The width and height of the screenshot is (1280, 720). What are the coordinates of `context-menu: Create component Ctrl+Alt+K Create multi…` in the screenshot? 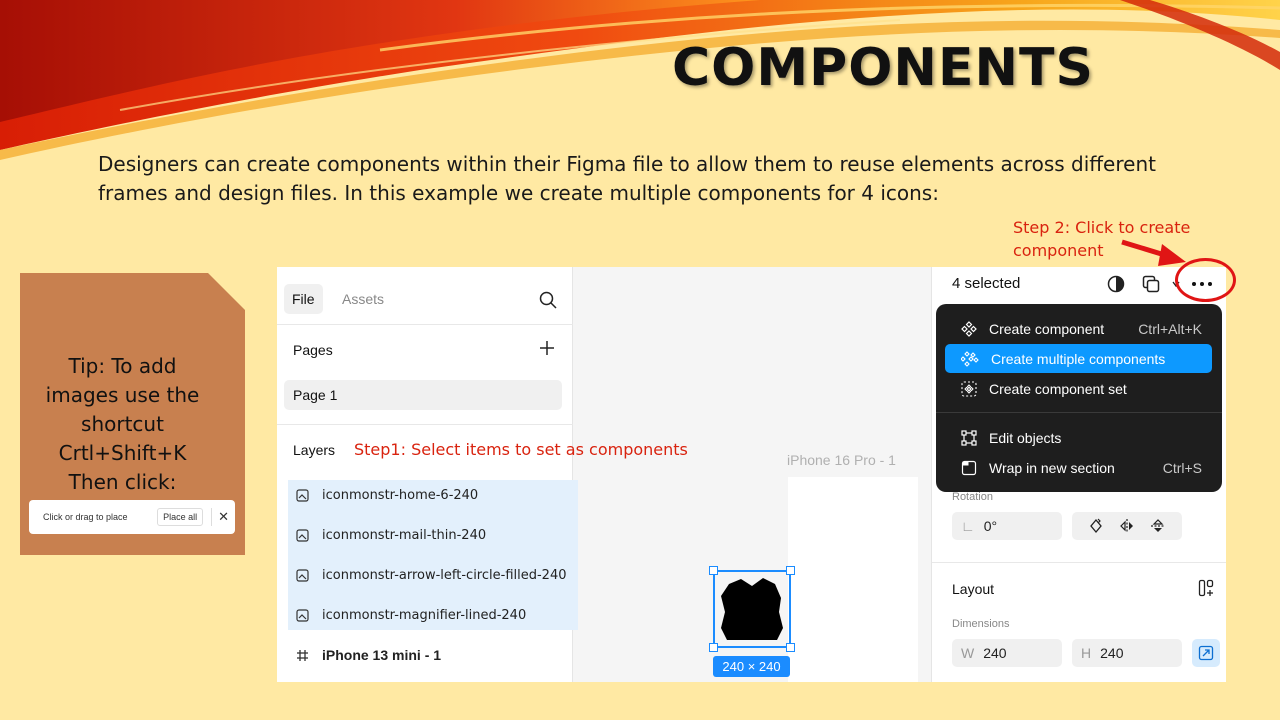 It's located at (1079, 398).